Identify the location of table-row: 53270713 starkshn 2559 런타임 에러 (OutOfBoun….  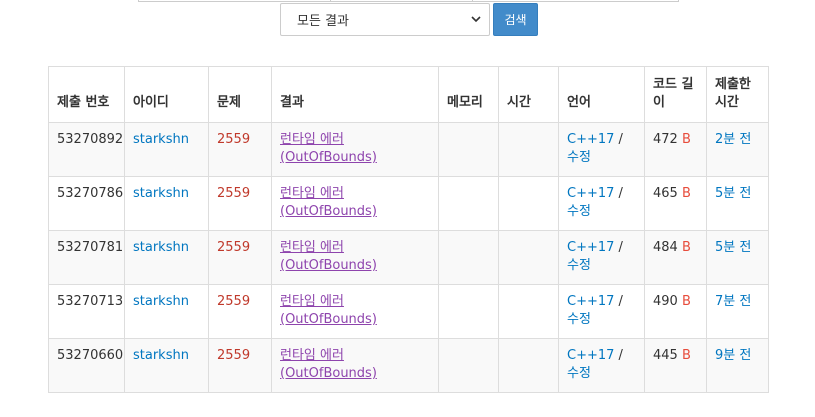
(408, 311).